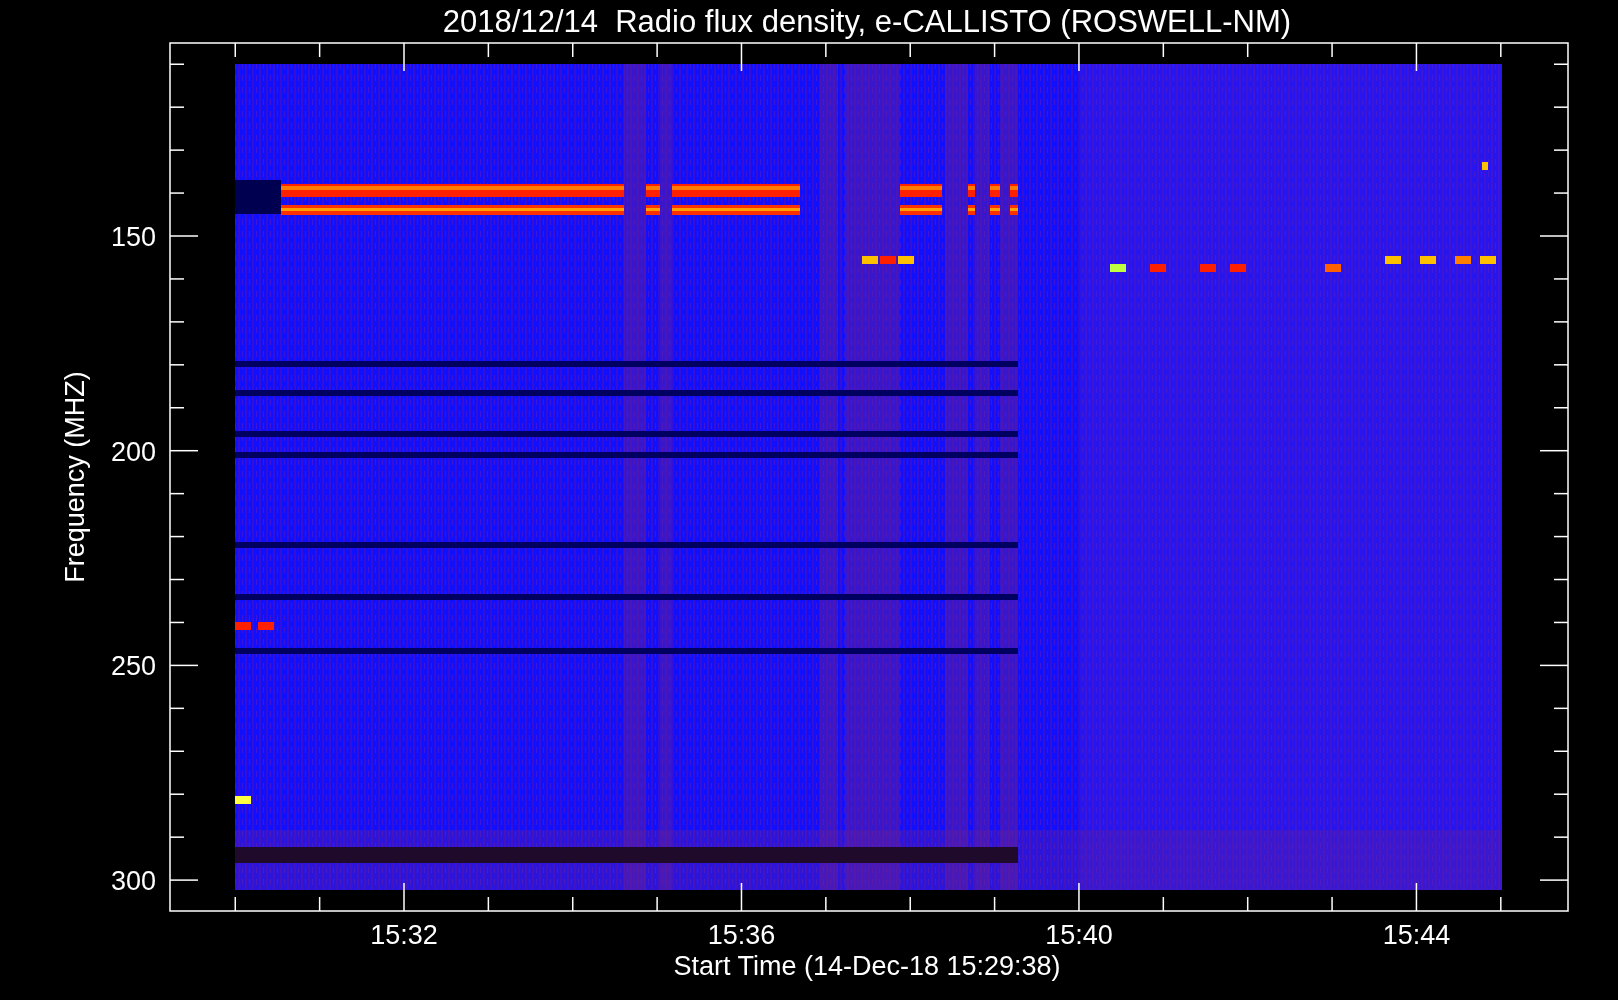 This screenshot has height=1000, width=1618. What do you see at coordinates (133, 237) in the screenshot?
I see `y-tick-label: 150` at bounding box center [133, 237].